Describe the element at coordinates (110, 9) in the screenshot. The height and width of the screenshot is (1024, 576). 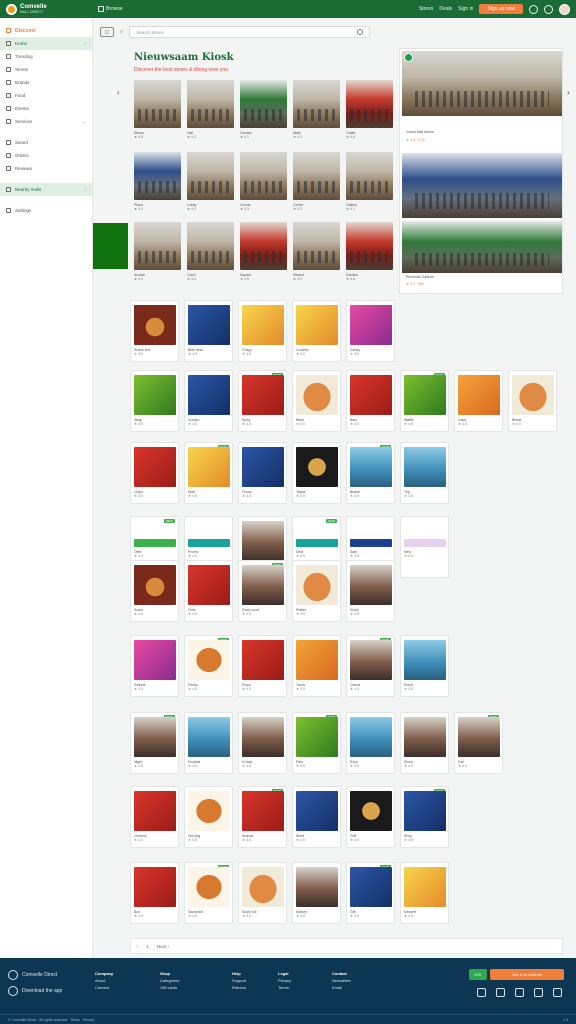
I see `browse-link: Browse` at that location.